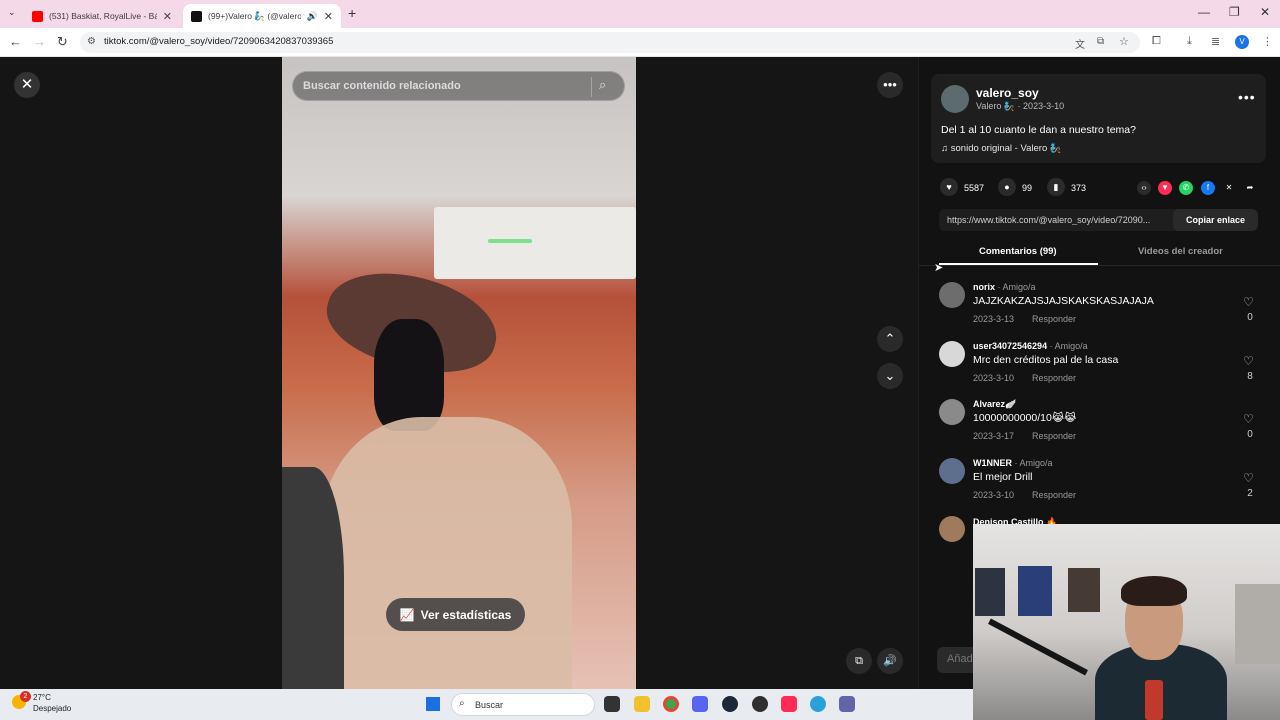 The height and width of the screenshot is (720, 1280). Describe the element at coordinates (409, 375) in the screenshot. I see `masked-face` at that location.